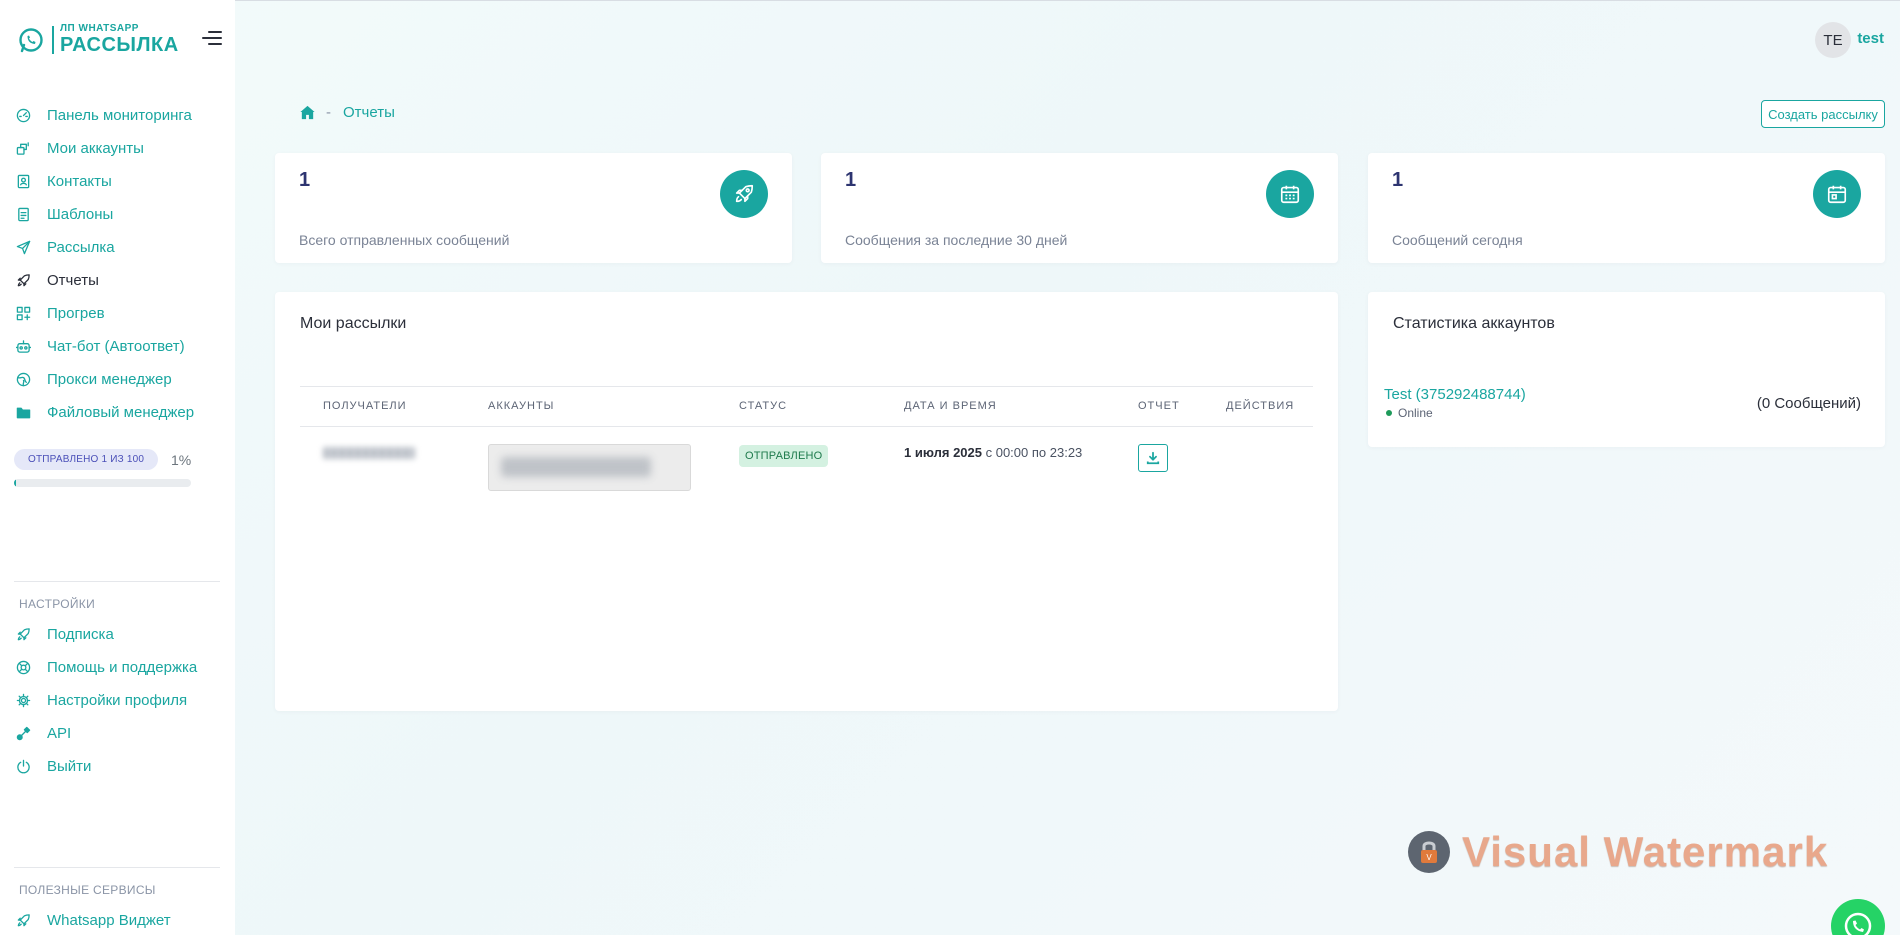 This screenshot has width=1900, height=935. I want to click on gear-icon, so click(23, 701).